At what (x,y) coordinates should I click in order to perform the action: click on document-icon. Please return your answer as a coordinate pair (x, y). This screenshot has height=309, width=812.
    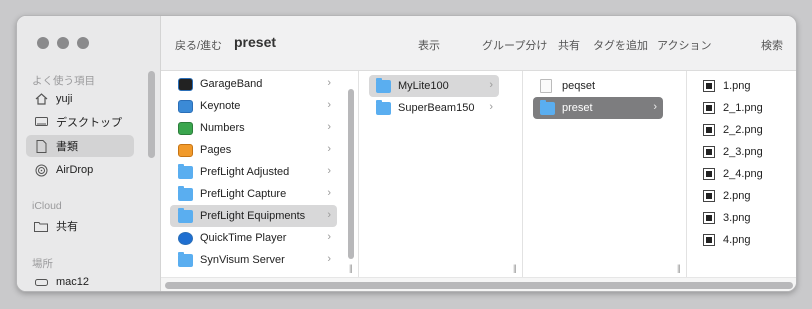
    Looking at the image, I should click on (41, 146).